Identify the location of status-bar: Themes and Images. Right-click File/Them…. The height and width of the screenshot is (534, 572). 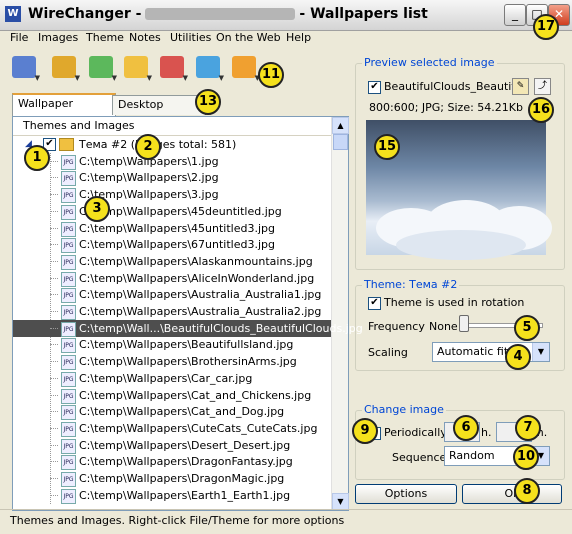
(286, 521).